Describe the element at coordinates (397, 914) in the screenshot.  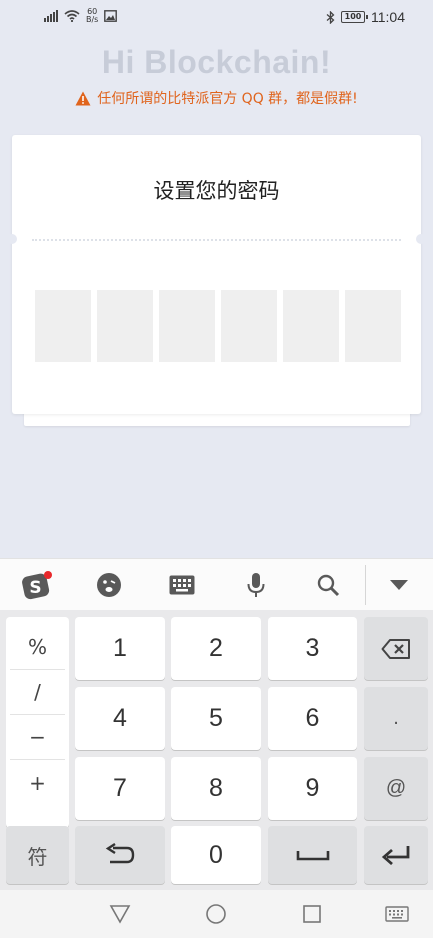
I see `keyboard-switch-icon` at that location.